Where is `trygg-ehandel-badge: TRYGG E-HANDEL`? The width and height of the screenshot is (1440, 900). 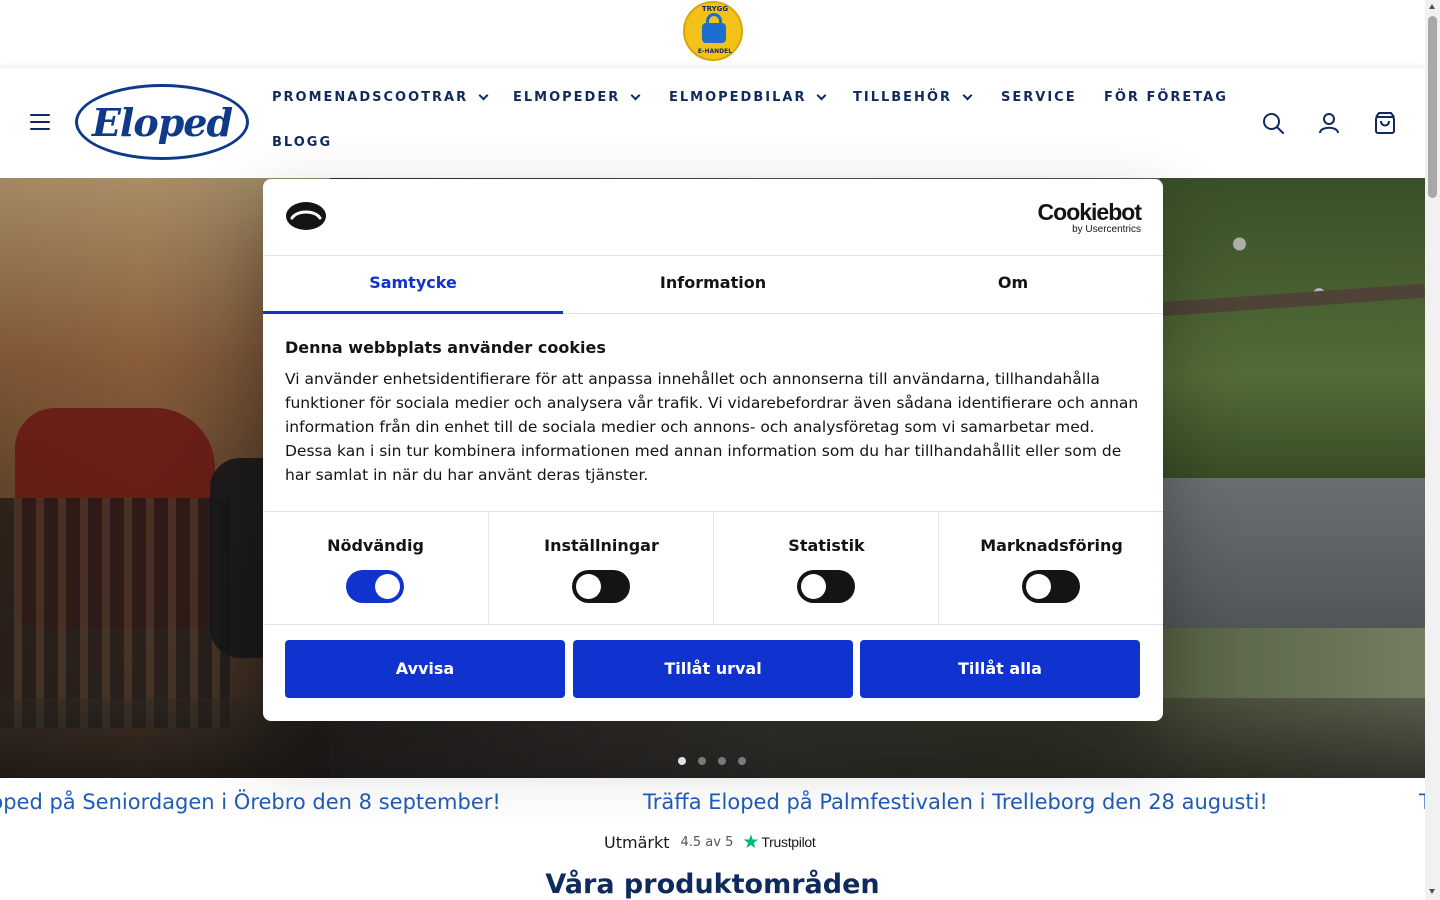
trygg-ehandel-badge: TRYGG E-HANDEL is located at coordinates (713, 31).